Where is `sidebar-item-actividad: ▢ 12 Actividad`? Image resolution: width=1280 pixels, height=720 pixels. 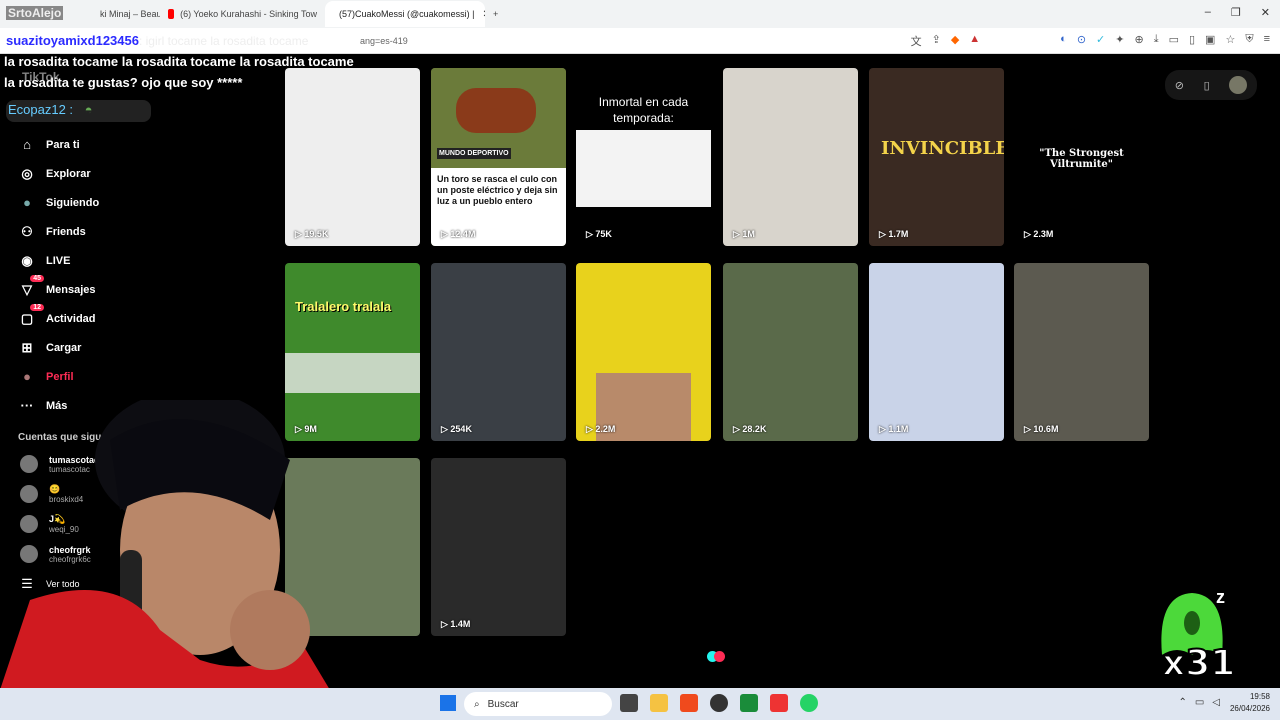 sidebar-item-actividad: ▢ 12 Actividad is located at coordinates (140, 318).